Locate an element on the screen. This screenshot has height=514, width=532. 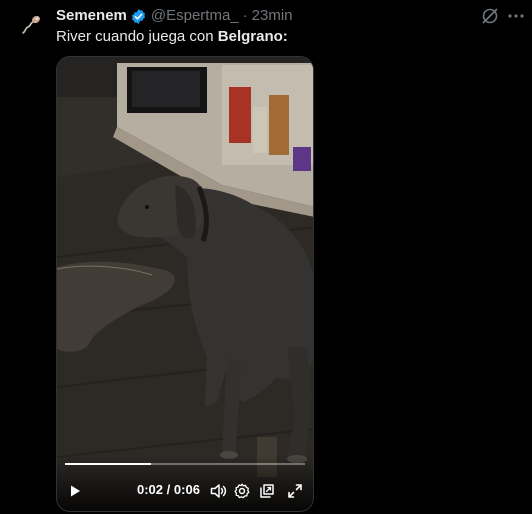
more-button is located at coordinates (516, 16).